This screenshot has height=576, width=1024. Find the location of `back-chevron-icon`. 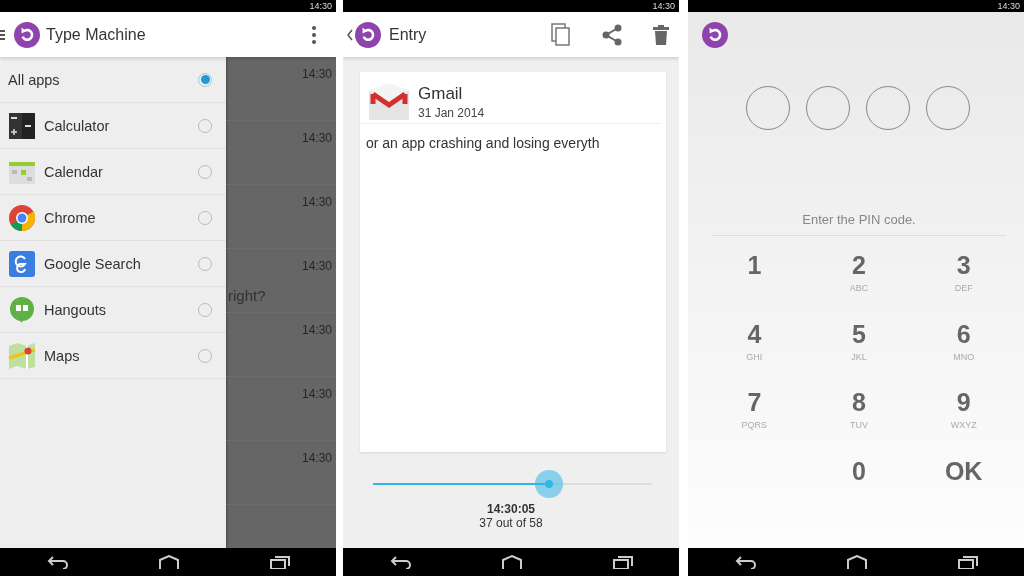

back-chevron-icon is located at coordinates (350, 34).